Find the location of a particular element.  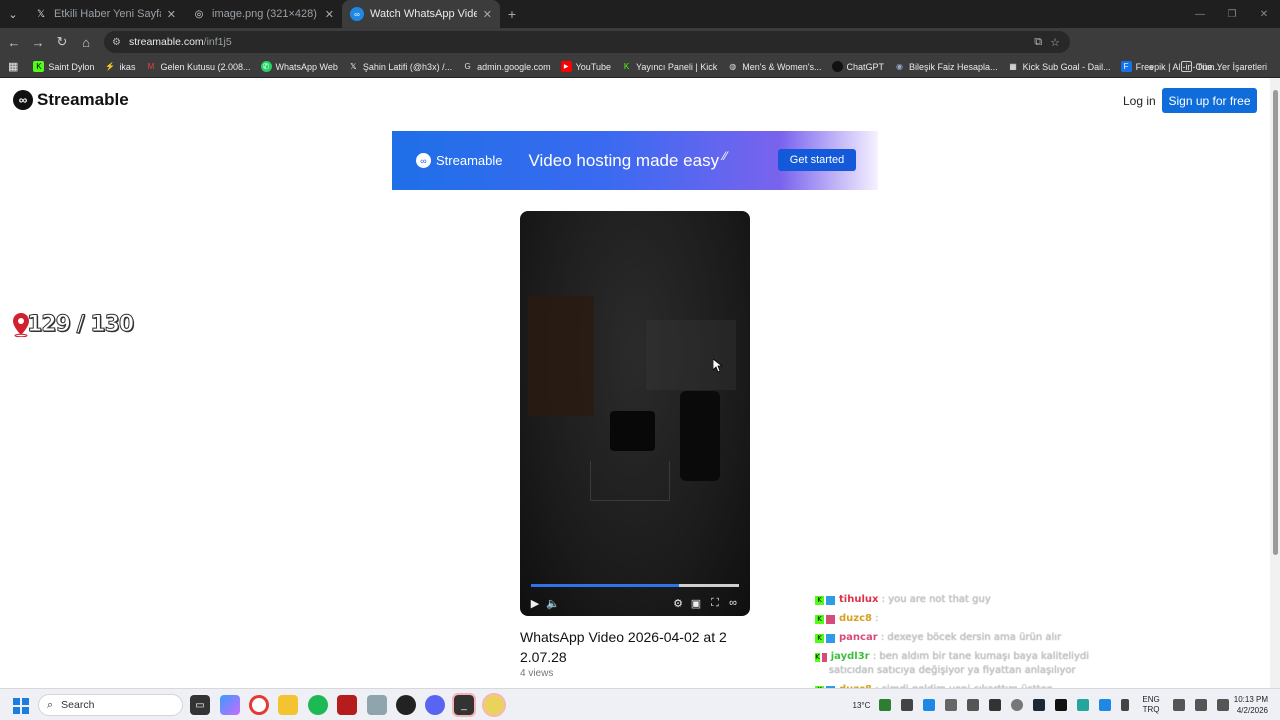

close-window-icon: ✕ is located at coordinates (1264, 14).